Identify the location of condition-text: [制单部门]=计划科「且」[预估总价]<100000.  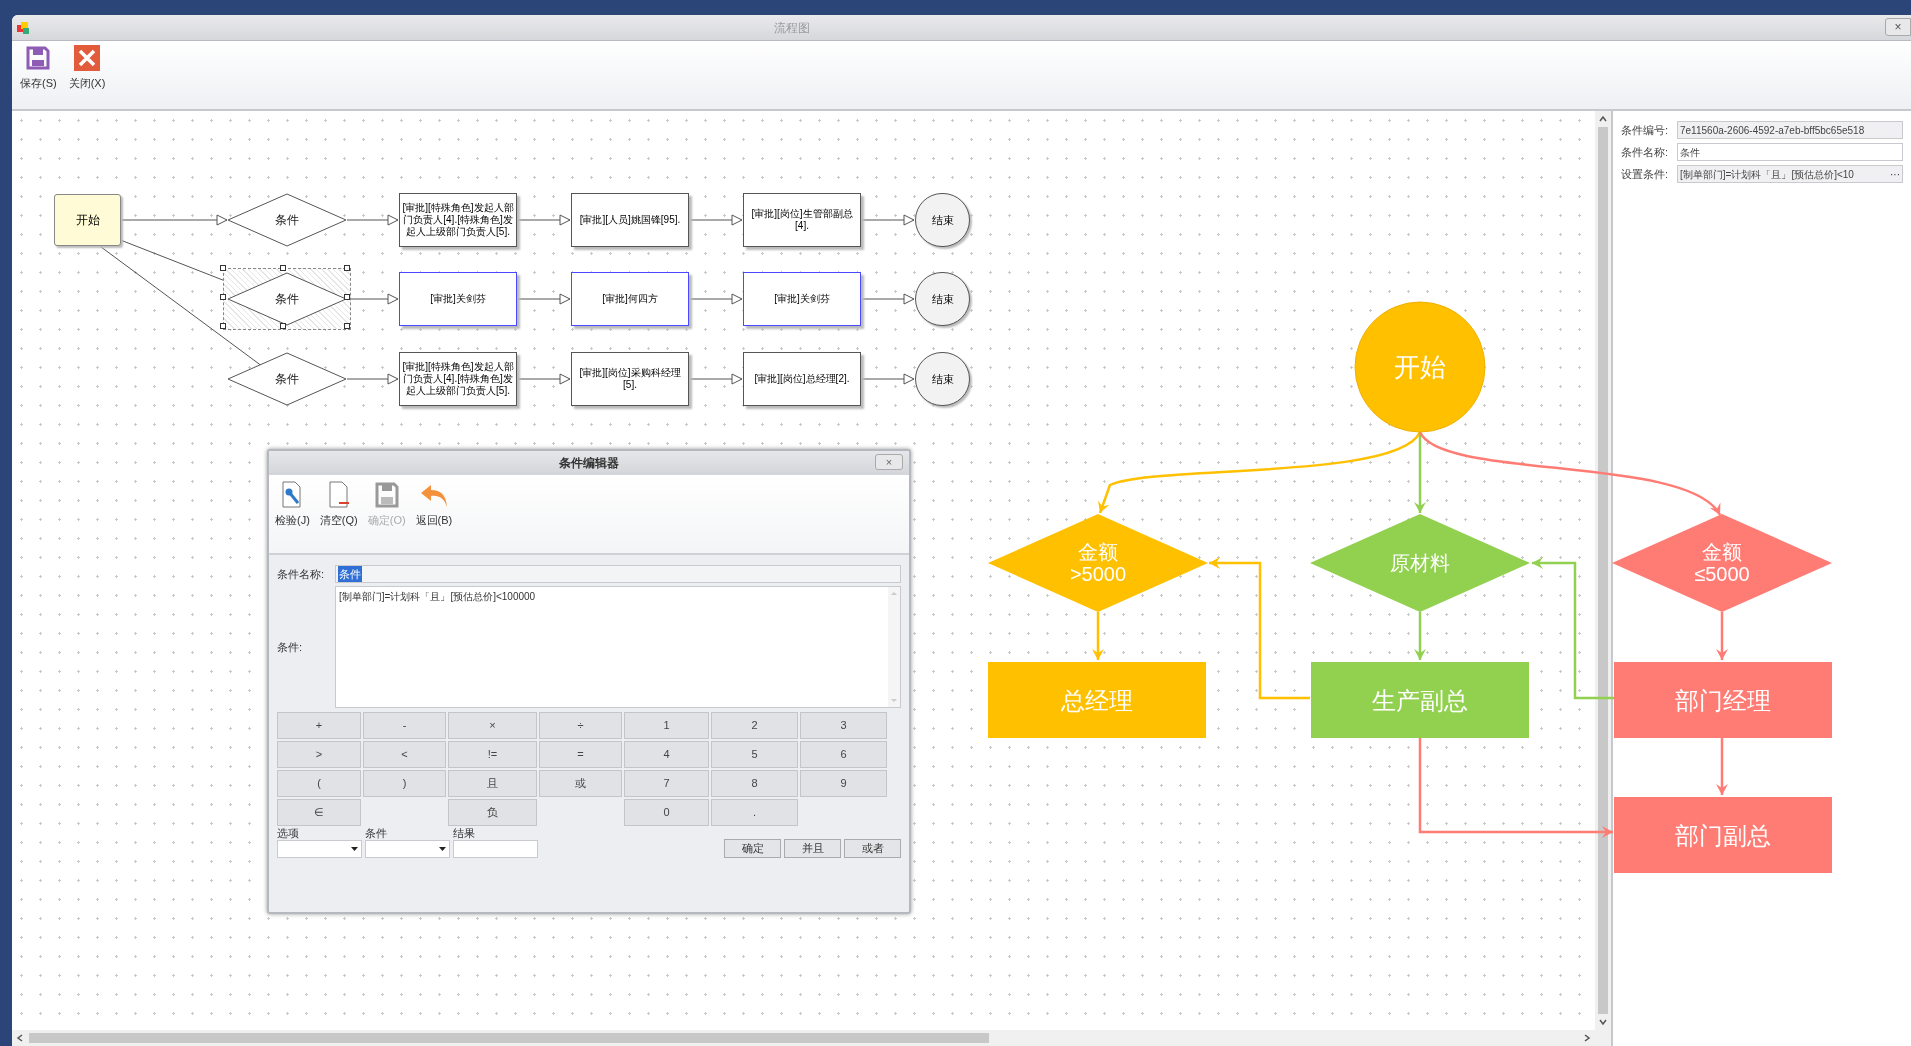
(437, 597).